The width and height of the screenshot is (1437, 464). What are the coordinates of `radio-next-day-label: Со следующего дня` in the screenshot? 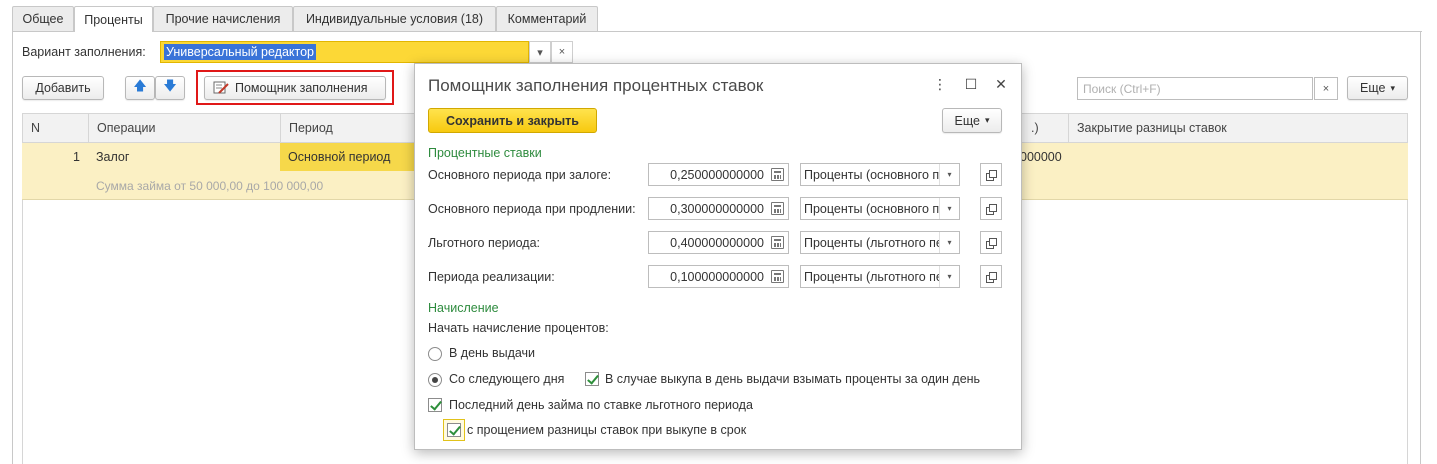 It's located at (507, 379).